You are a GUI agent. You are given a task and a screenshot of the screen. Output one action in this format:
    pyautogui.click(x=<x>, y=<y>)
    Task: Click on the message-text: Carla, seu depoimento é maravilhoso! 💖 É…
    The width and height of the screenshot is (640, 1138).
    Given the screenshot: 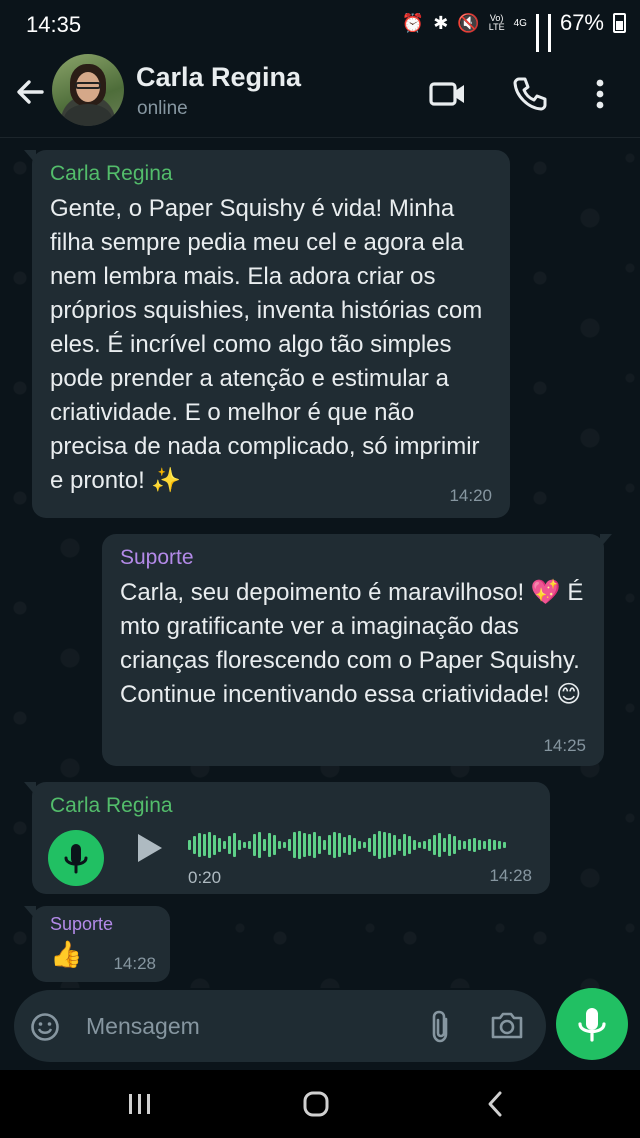 What is the action you would take?
    pyautogui.click(x=352, y=643)
    